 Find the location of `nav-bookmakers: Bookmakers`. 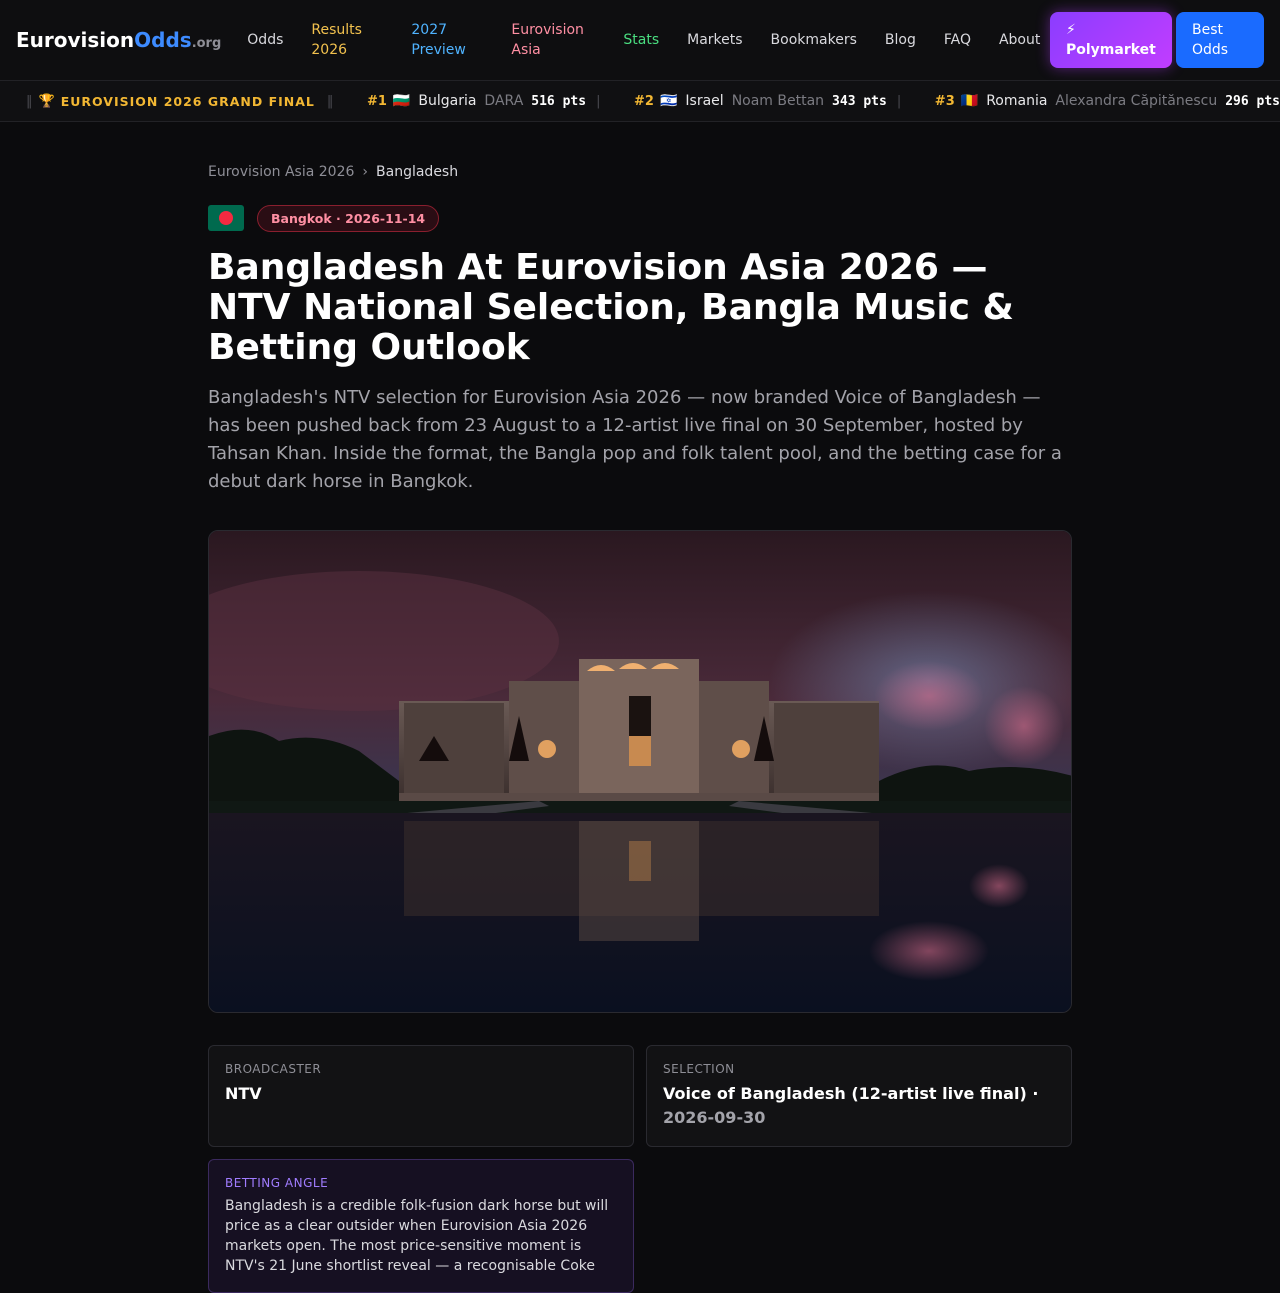

nav-bookmakers: Bookmakers is located at coordinates (814, 40).